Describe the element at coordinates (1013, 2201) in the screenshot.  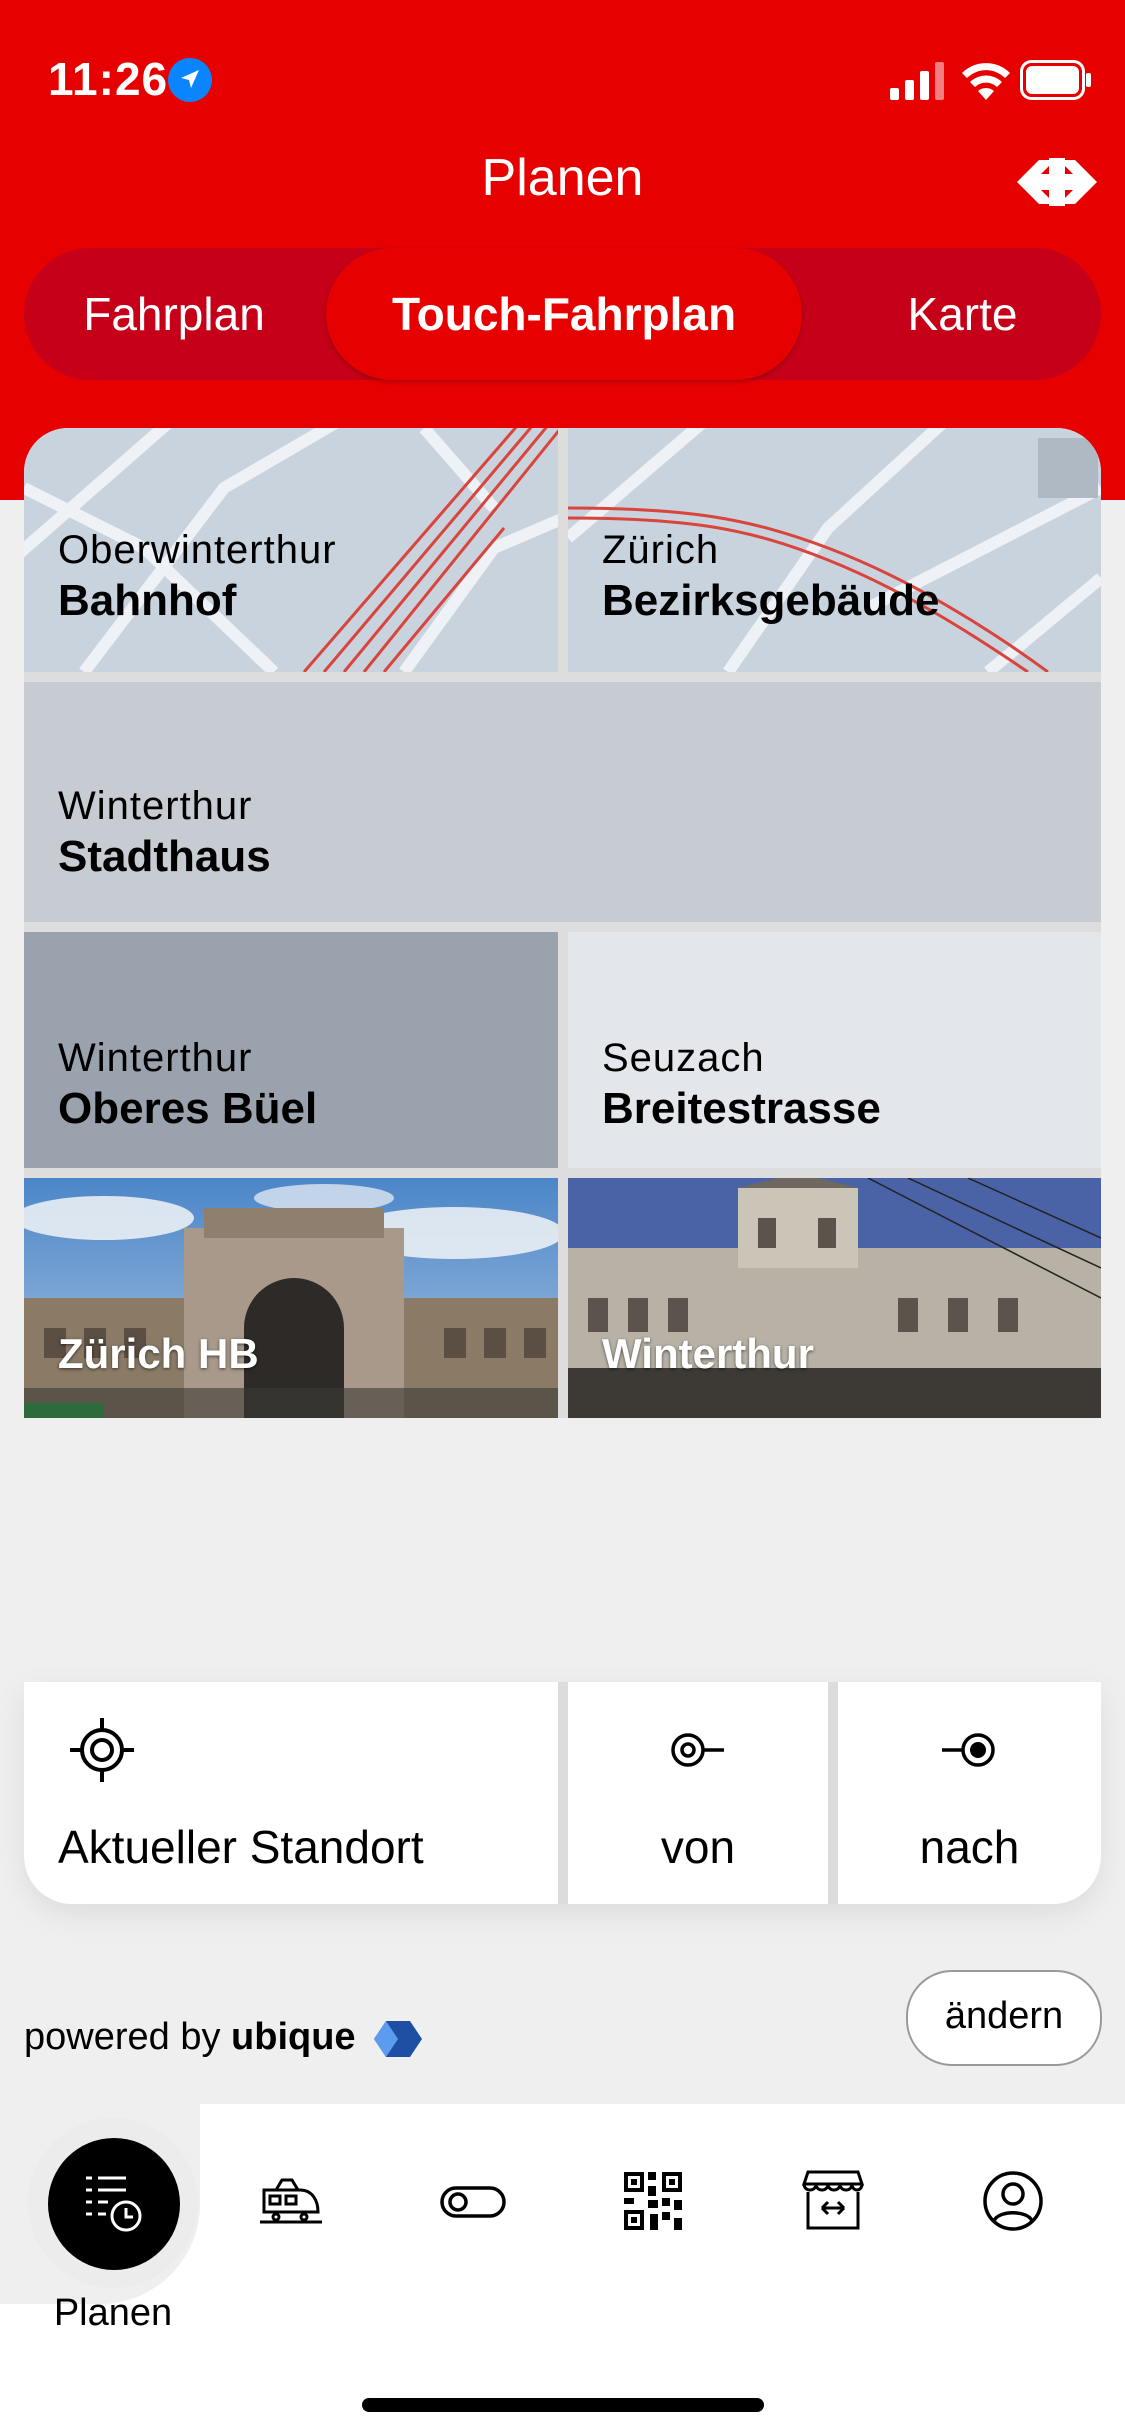
I see `profile-icon` at that location.